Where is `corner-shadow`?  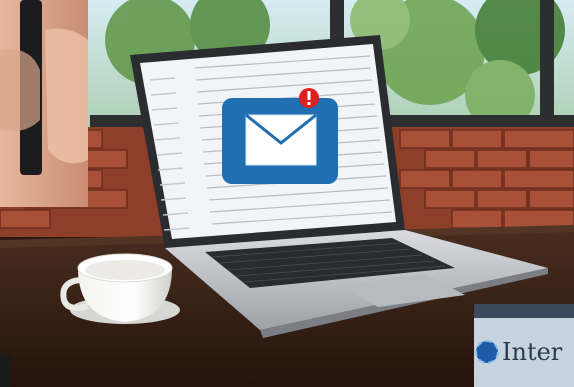 corner-shadow is located at coordinates (5, 371).